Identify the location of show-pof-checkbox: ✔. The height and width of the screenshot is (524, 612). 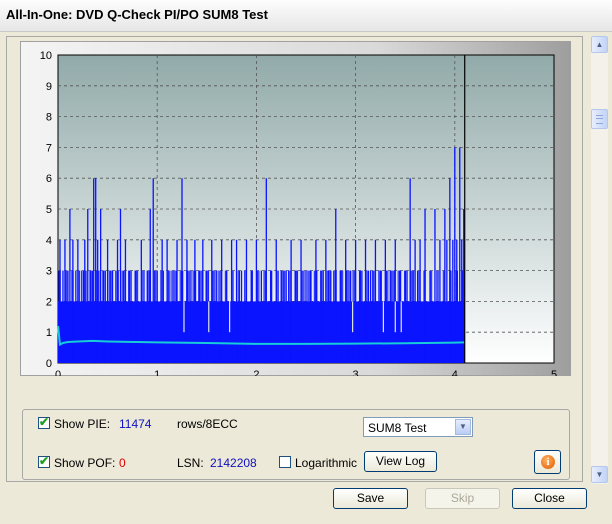
(44, 461).